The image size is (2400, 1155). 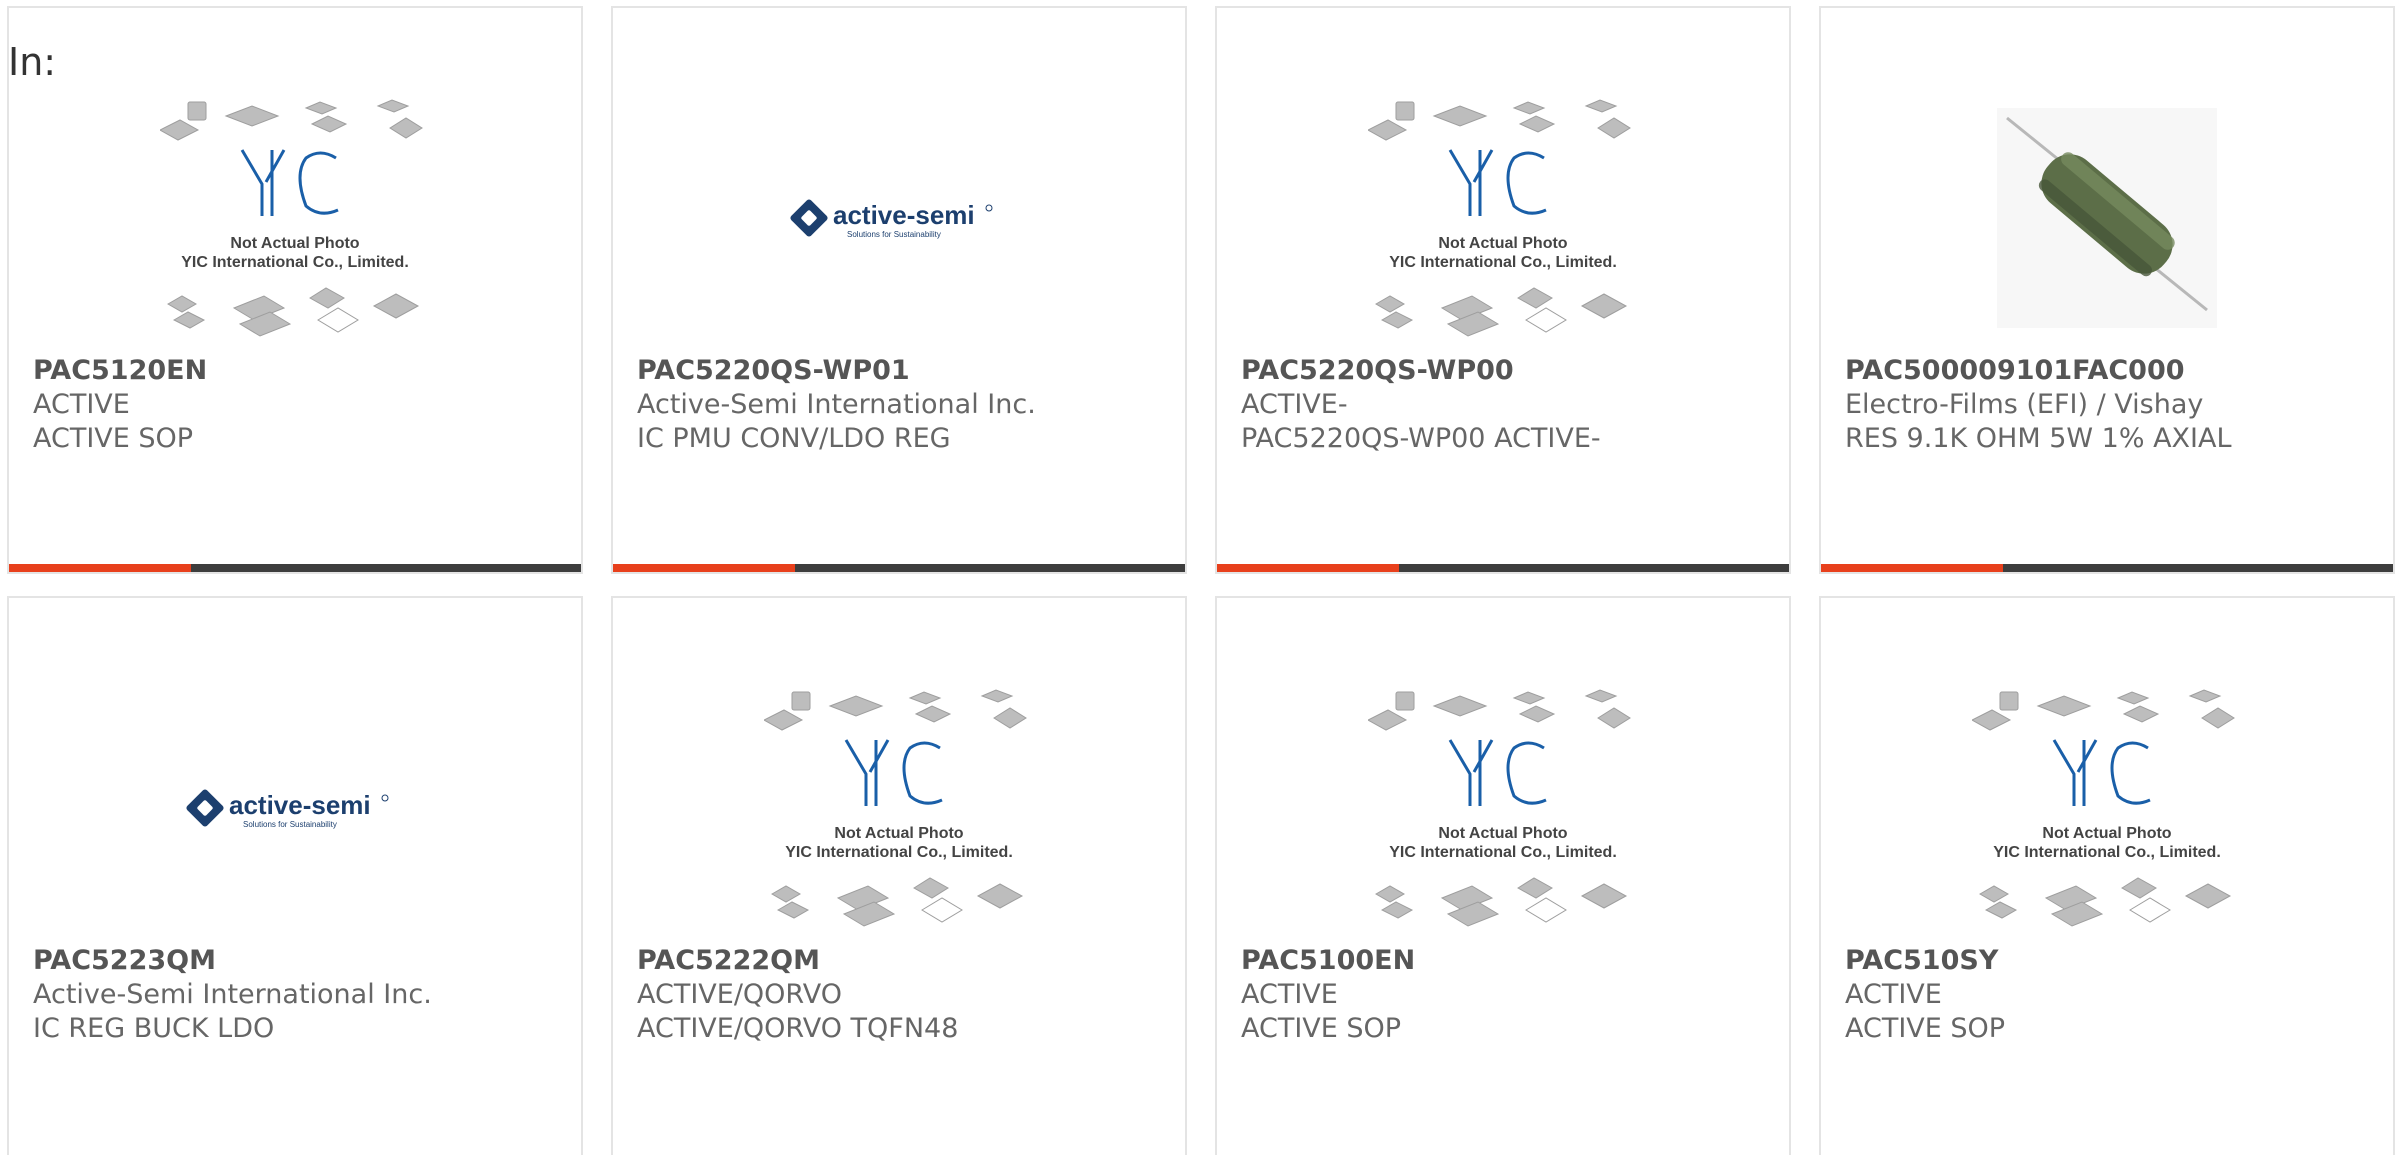 I want to click on part-number: PAC5100EN, so click(x=1507, y=961).